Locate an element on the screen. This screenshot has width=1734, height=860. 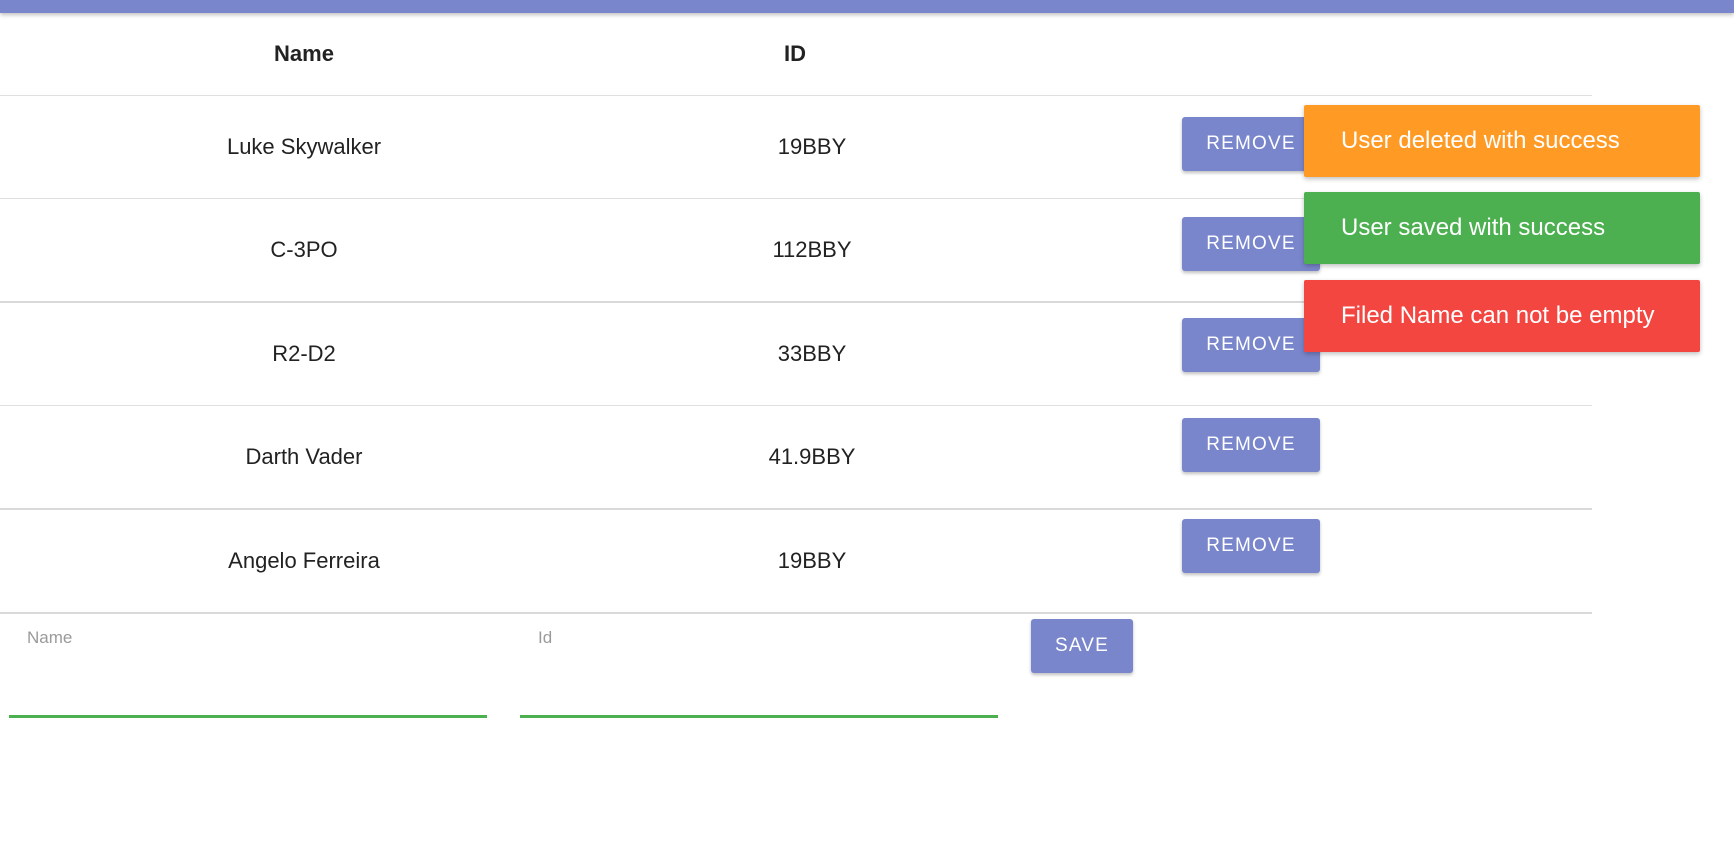
table-header-row: Name ID is located at coordinates (796, 54).